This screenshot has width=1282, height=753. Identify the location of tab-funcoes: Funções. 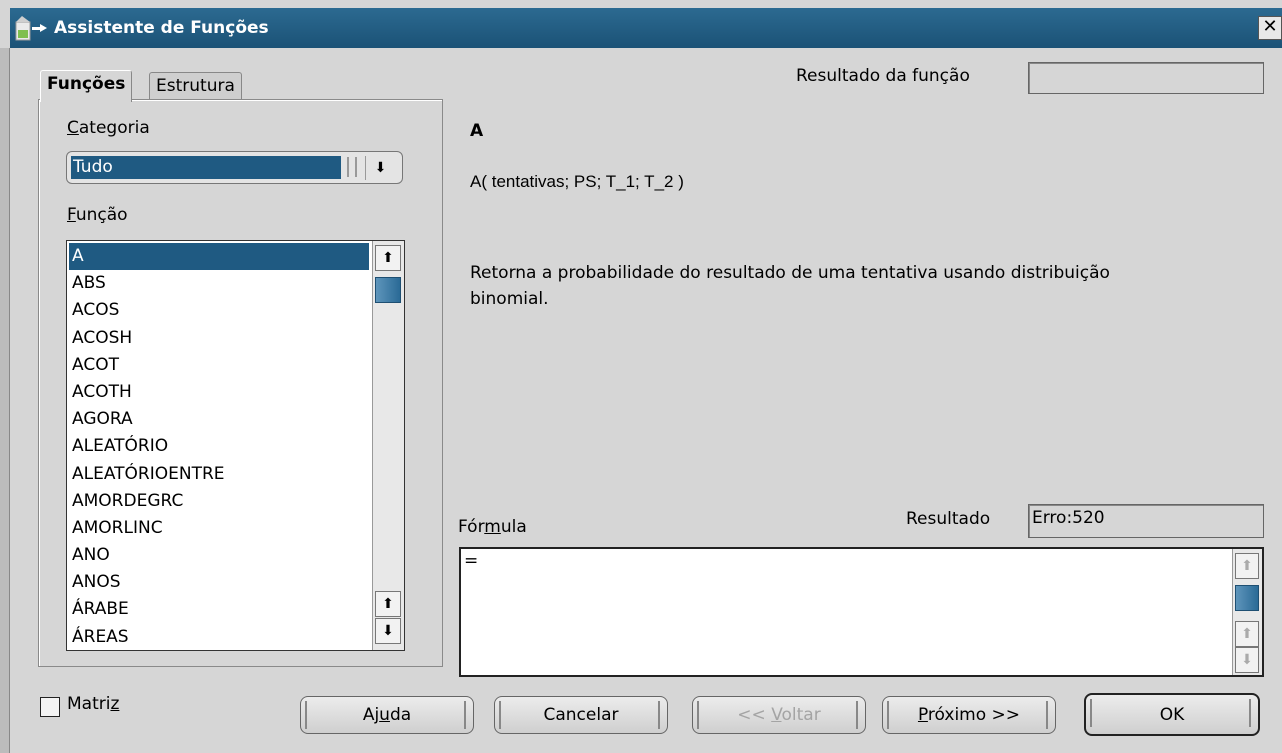
(86, 86).